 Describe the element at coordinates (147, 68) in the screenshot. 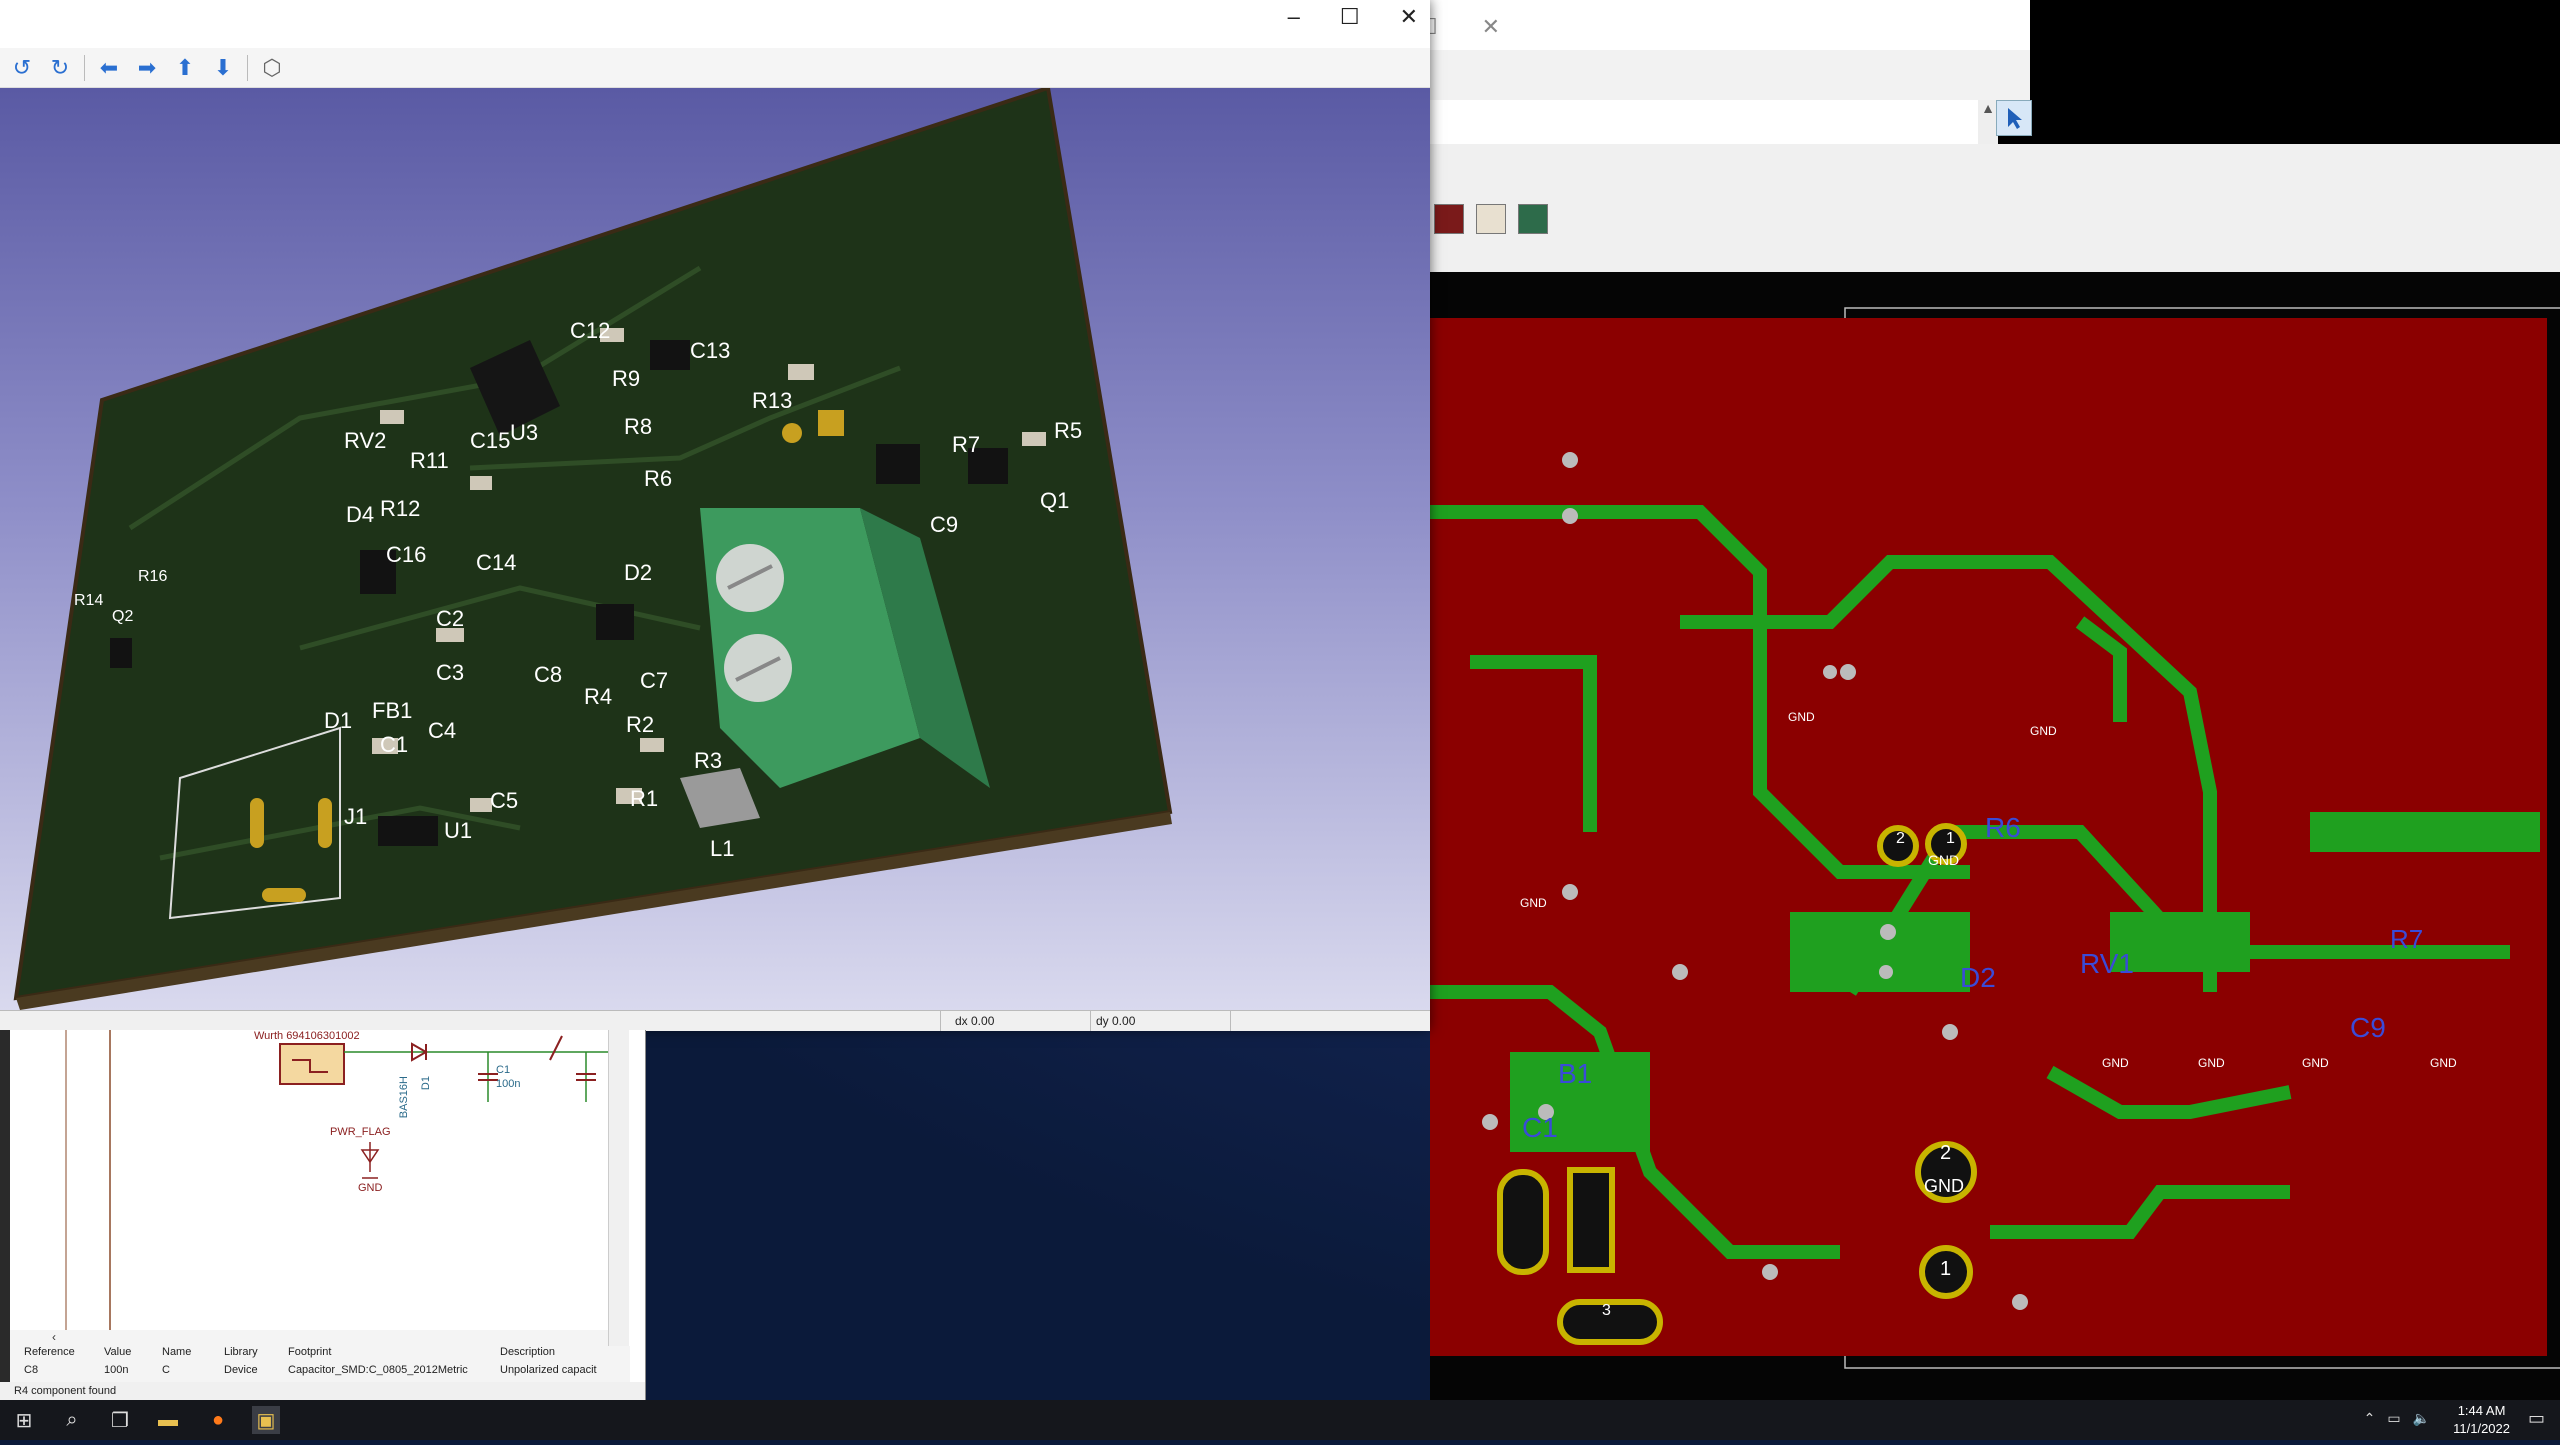

I see `move-right-icon: ➡` at that location.